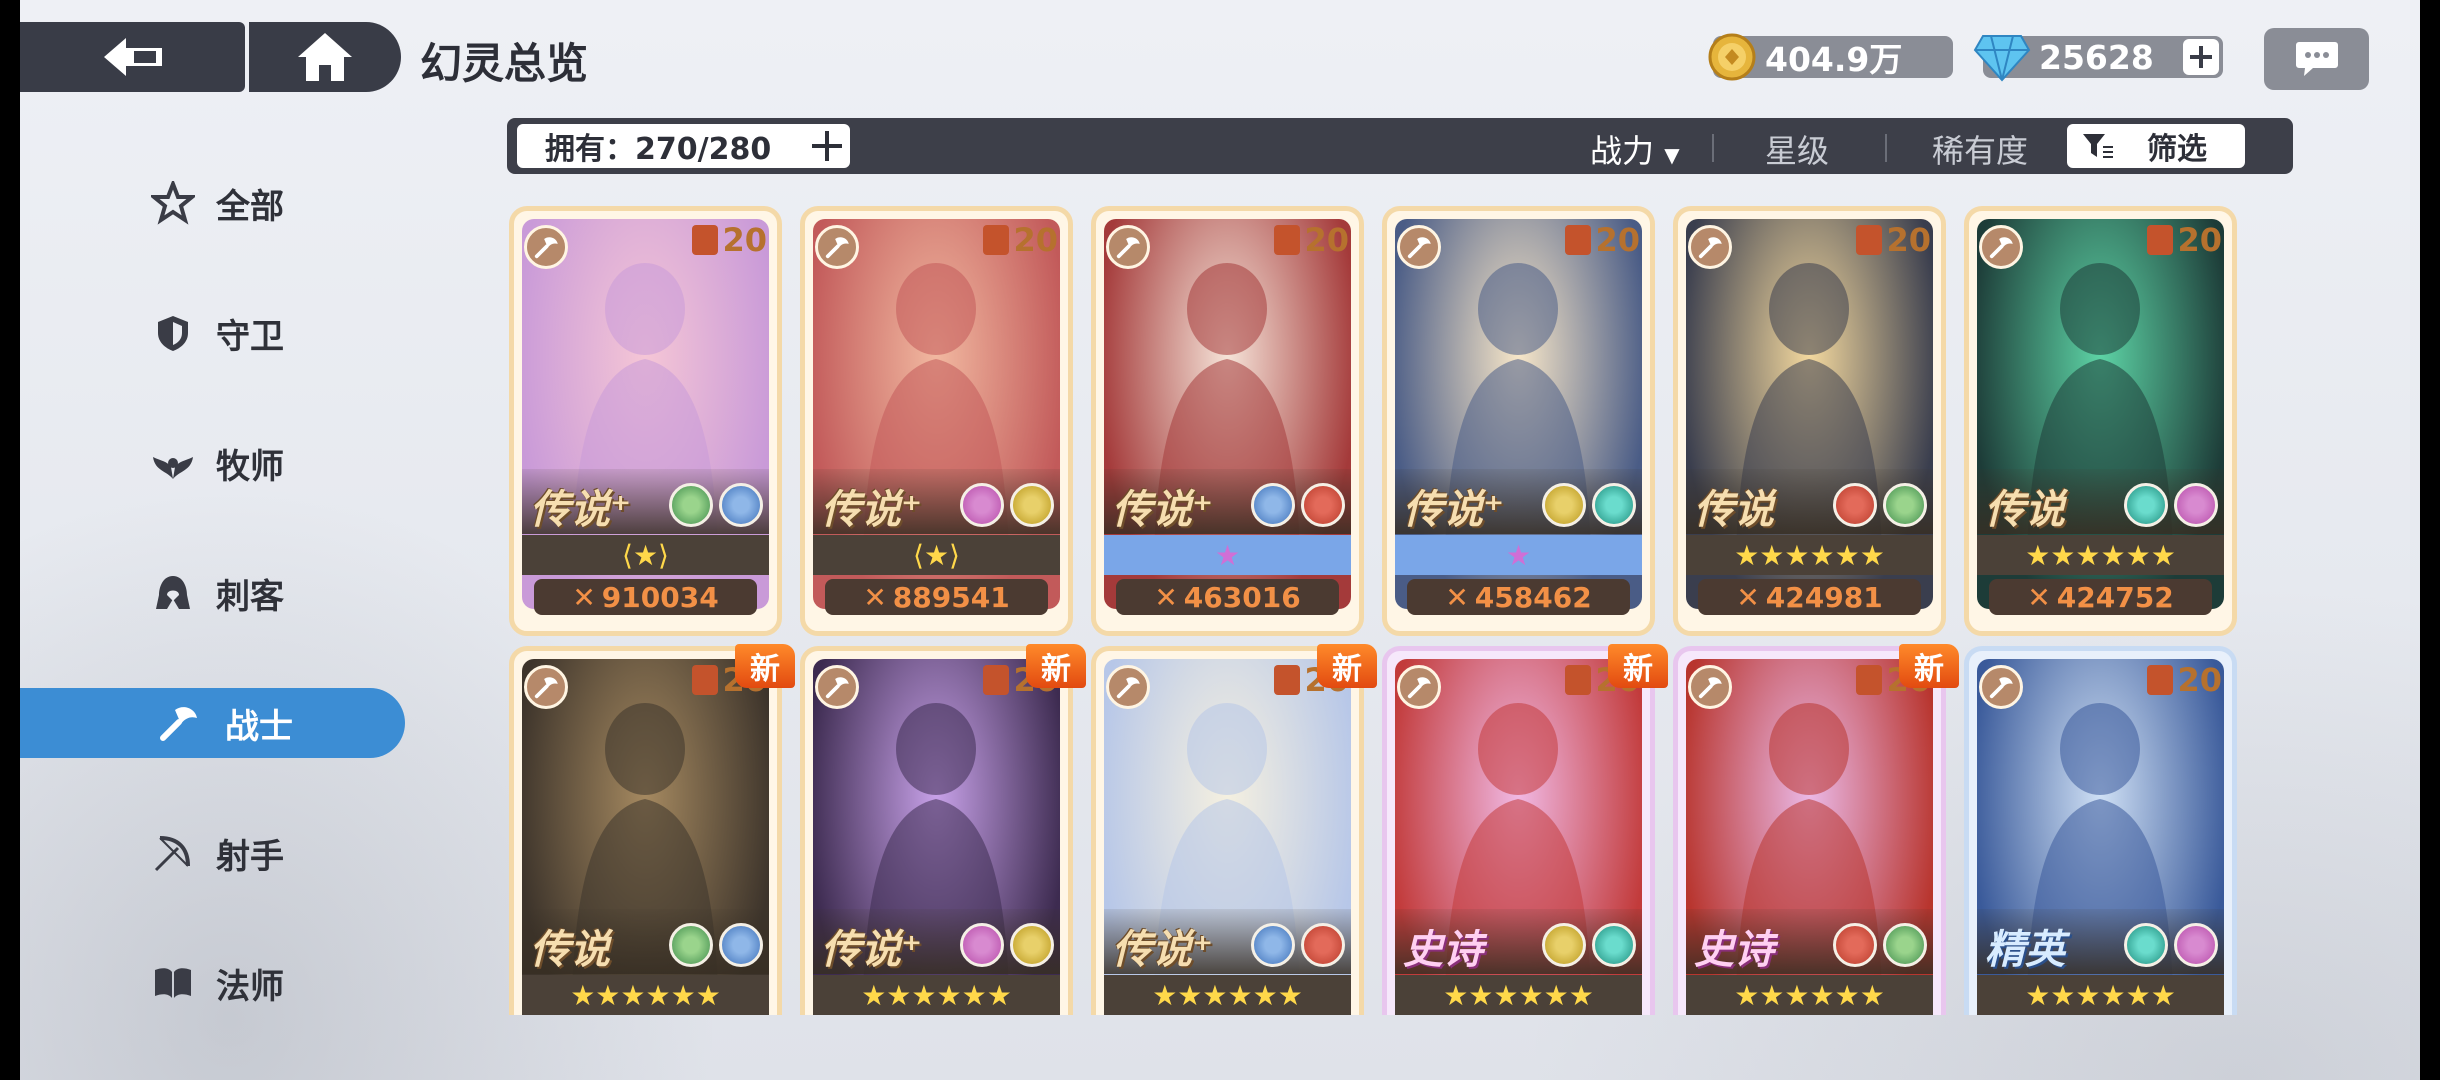 Image resolution: width=2440 pixels, height=1080 pixels. Describe the element at coordinates (660, 597) in the screenshot. I see `power-value: 910034` at that location.